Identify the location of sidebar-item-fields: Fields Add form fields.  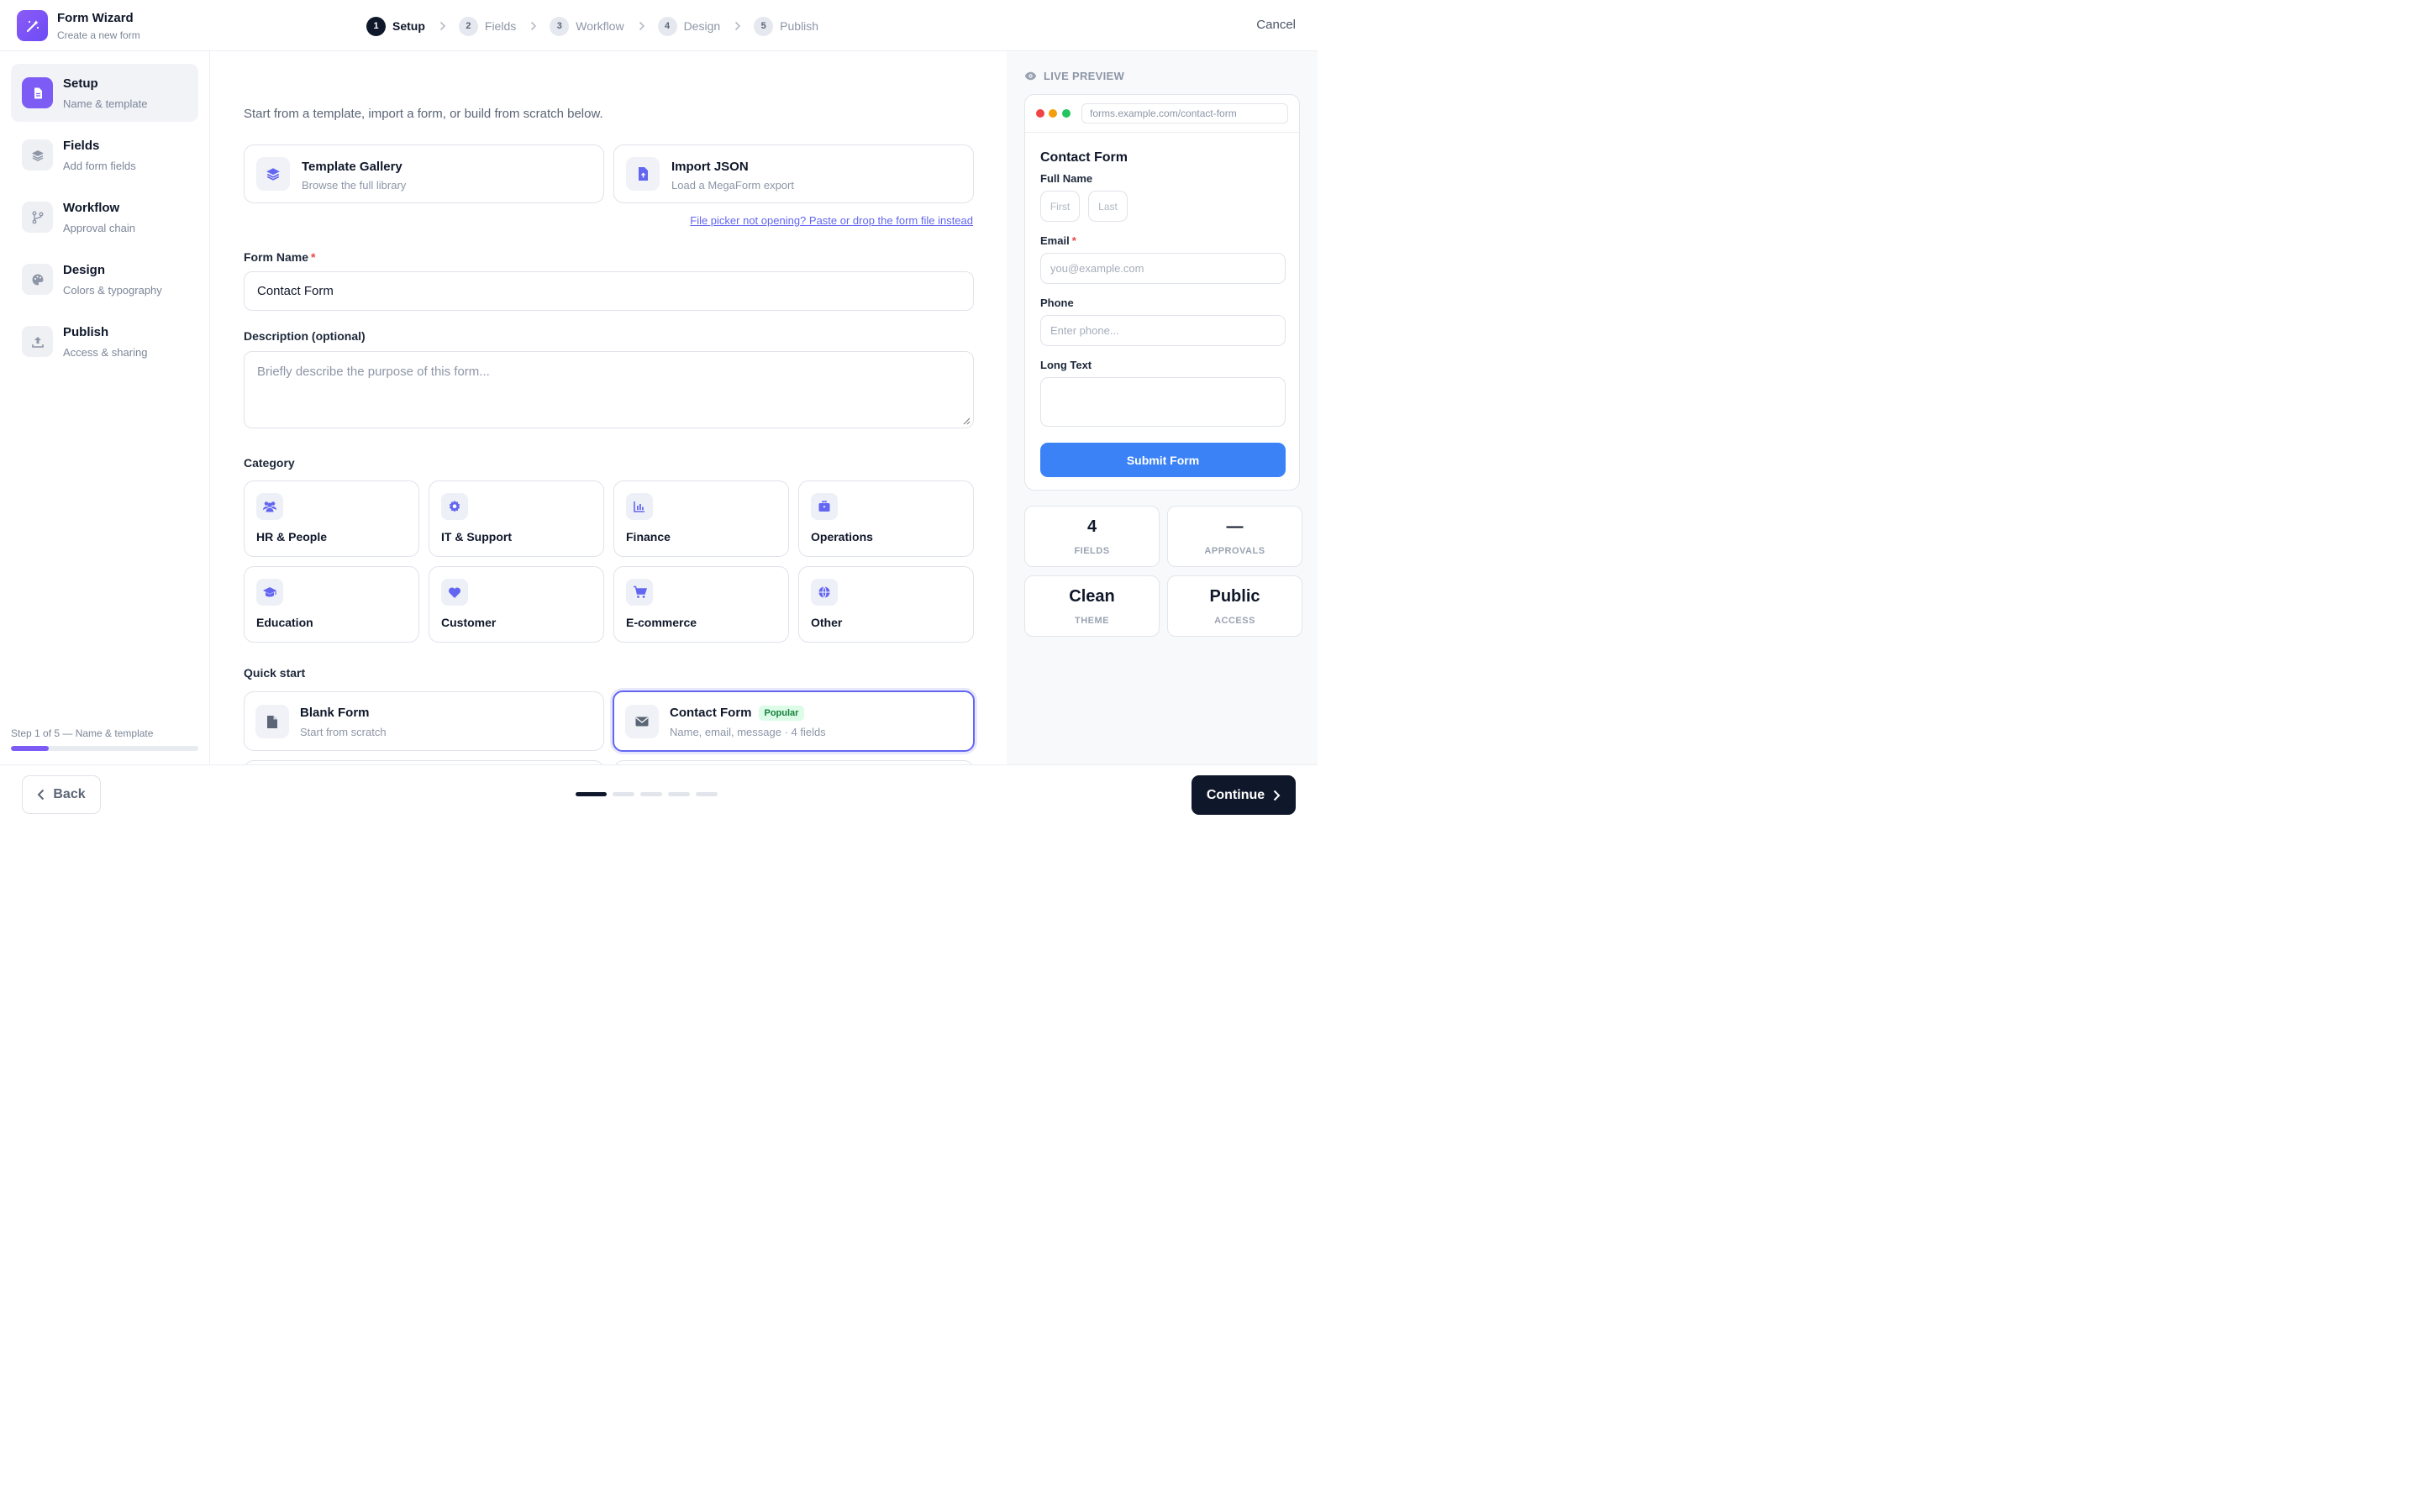
(105, 155).